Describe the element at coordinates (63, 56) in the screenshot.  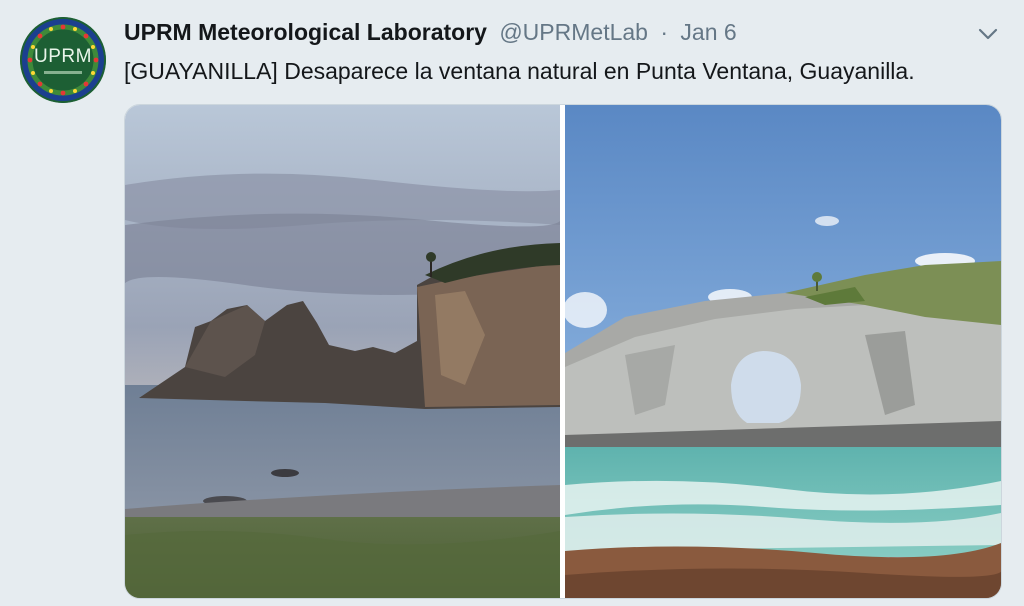
I see `avatar-label: UPRM` at that location.